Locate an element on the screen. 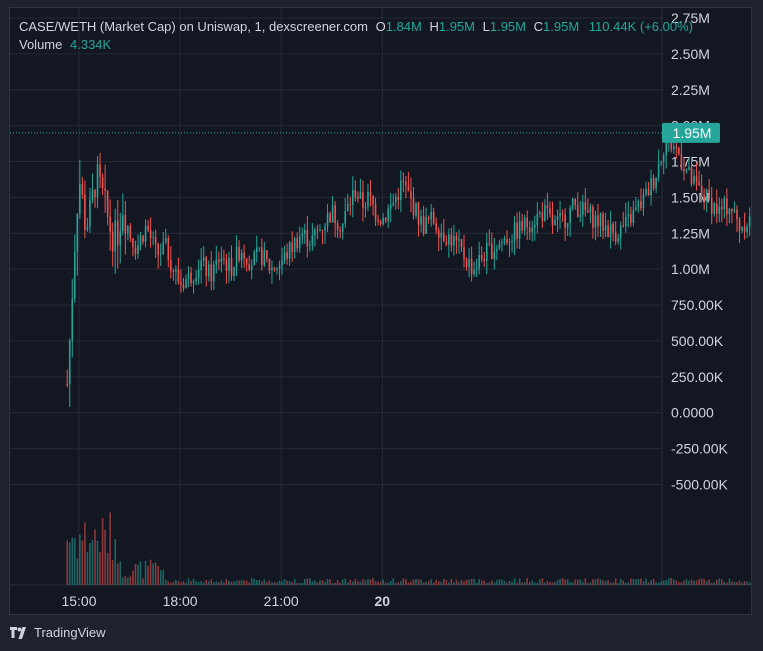 This screenshot has width=763, height=651. legend-low-label: L is located at coordinates (486, 26).